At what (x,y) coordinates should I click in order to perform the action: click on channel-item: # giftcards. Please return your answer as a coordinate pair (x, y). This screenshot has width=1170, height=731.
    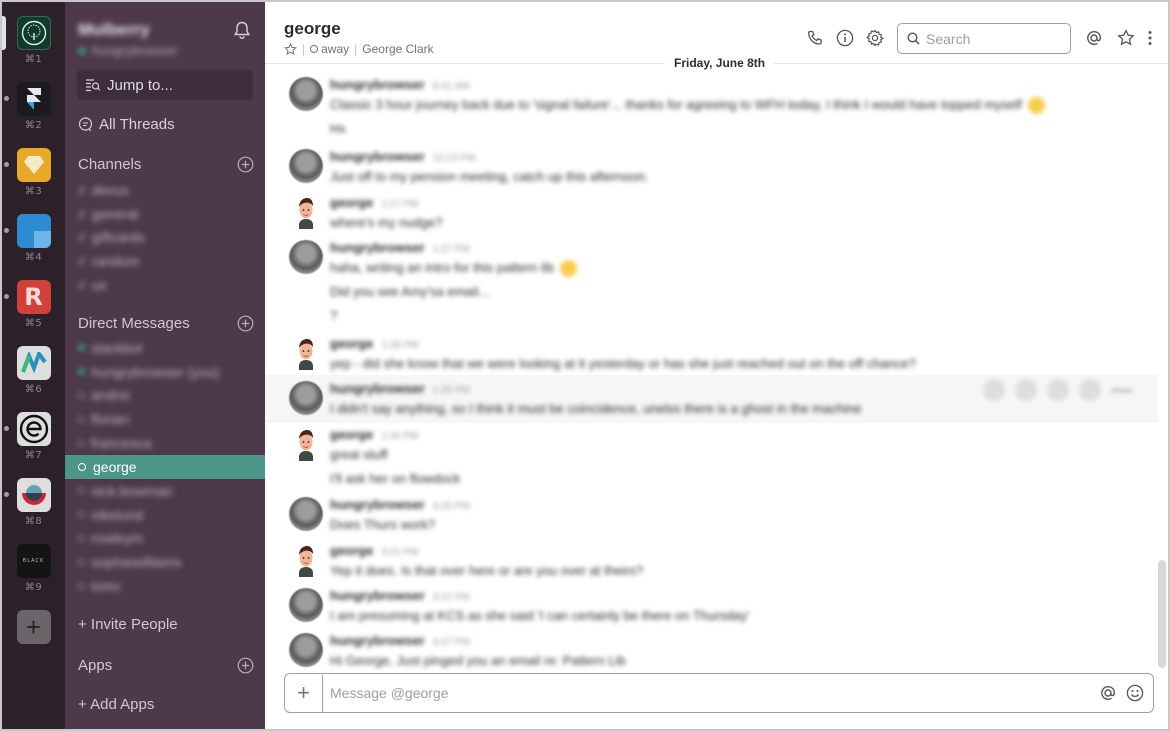
    Looking at the image, I should click on (165, 238).